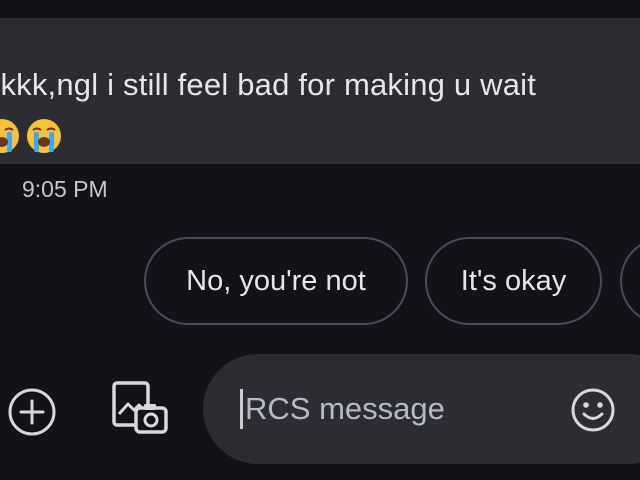 The image size is (640, 480). I want to click on emoji-smiley-icon, so click(593, 410).